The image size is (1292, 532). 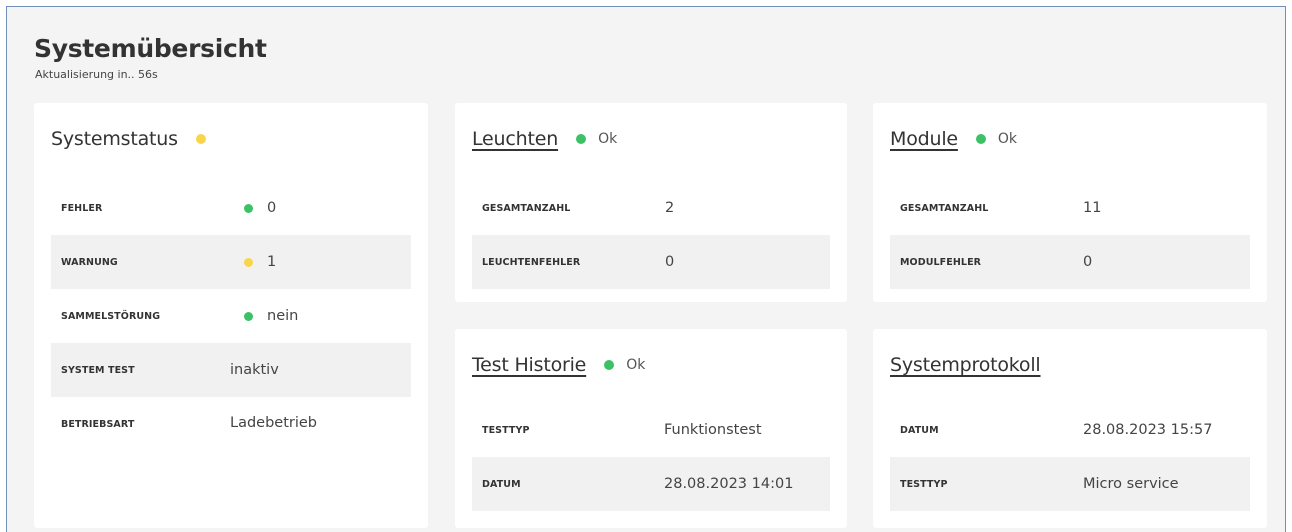 What do you see at coordinates (98, 370) in the screenshot?
I see `row-label: SYSTEM TEST` at bounding box center [98, 370].